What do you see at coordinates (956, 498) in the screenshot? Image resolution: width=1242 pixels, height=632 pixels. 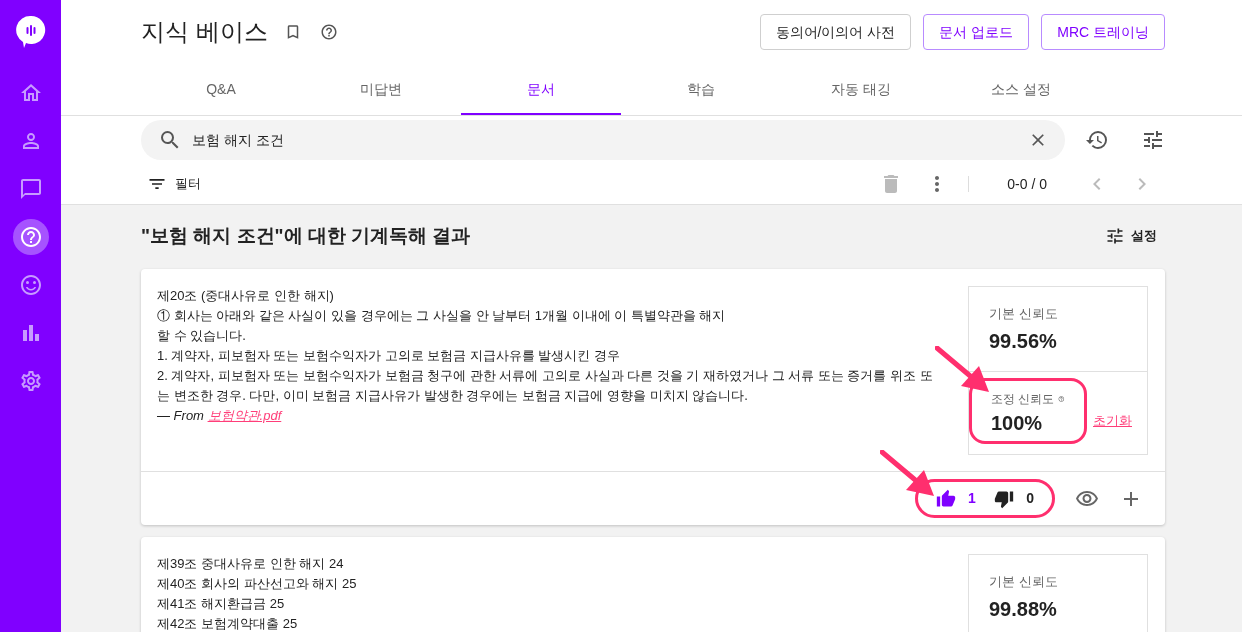 I see `like-button: 1` at bounding box center [956, 498].